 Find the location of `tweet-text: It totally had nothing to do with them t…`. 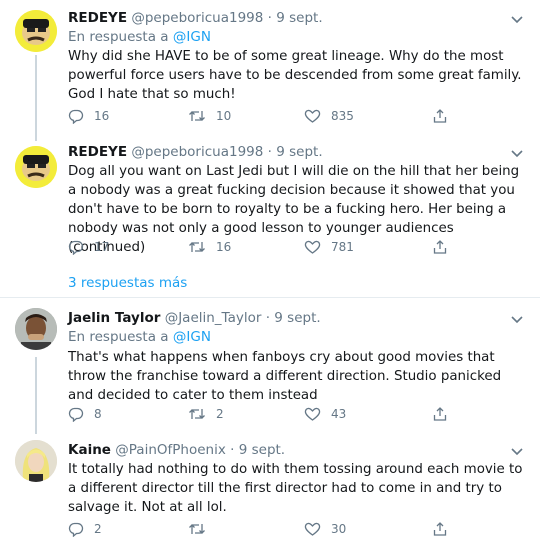

tweet-text: It totally had nothing to do with them t… is located at coordinates (295, 488).